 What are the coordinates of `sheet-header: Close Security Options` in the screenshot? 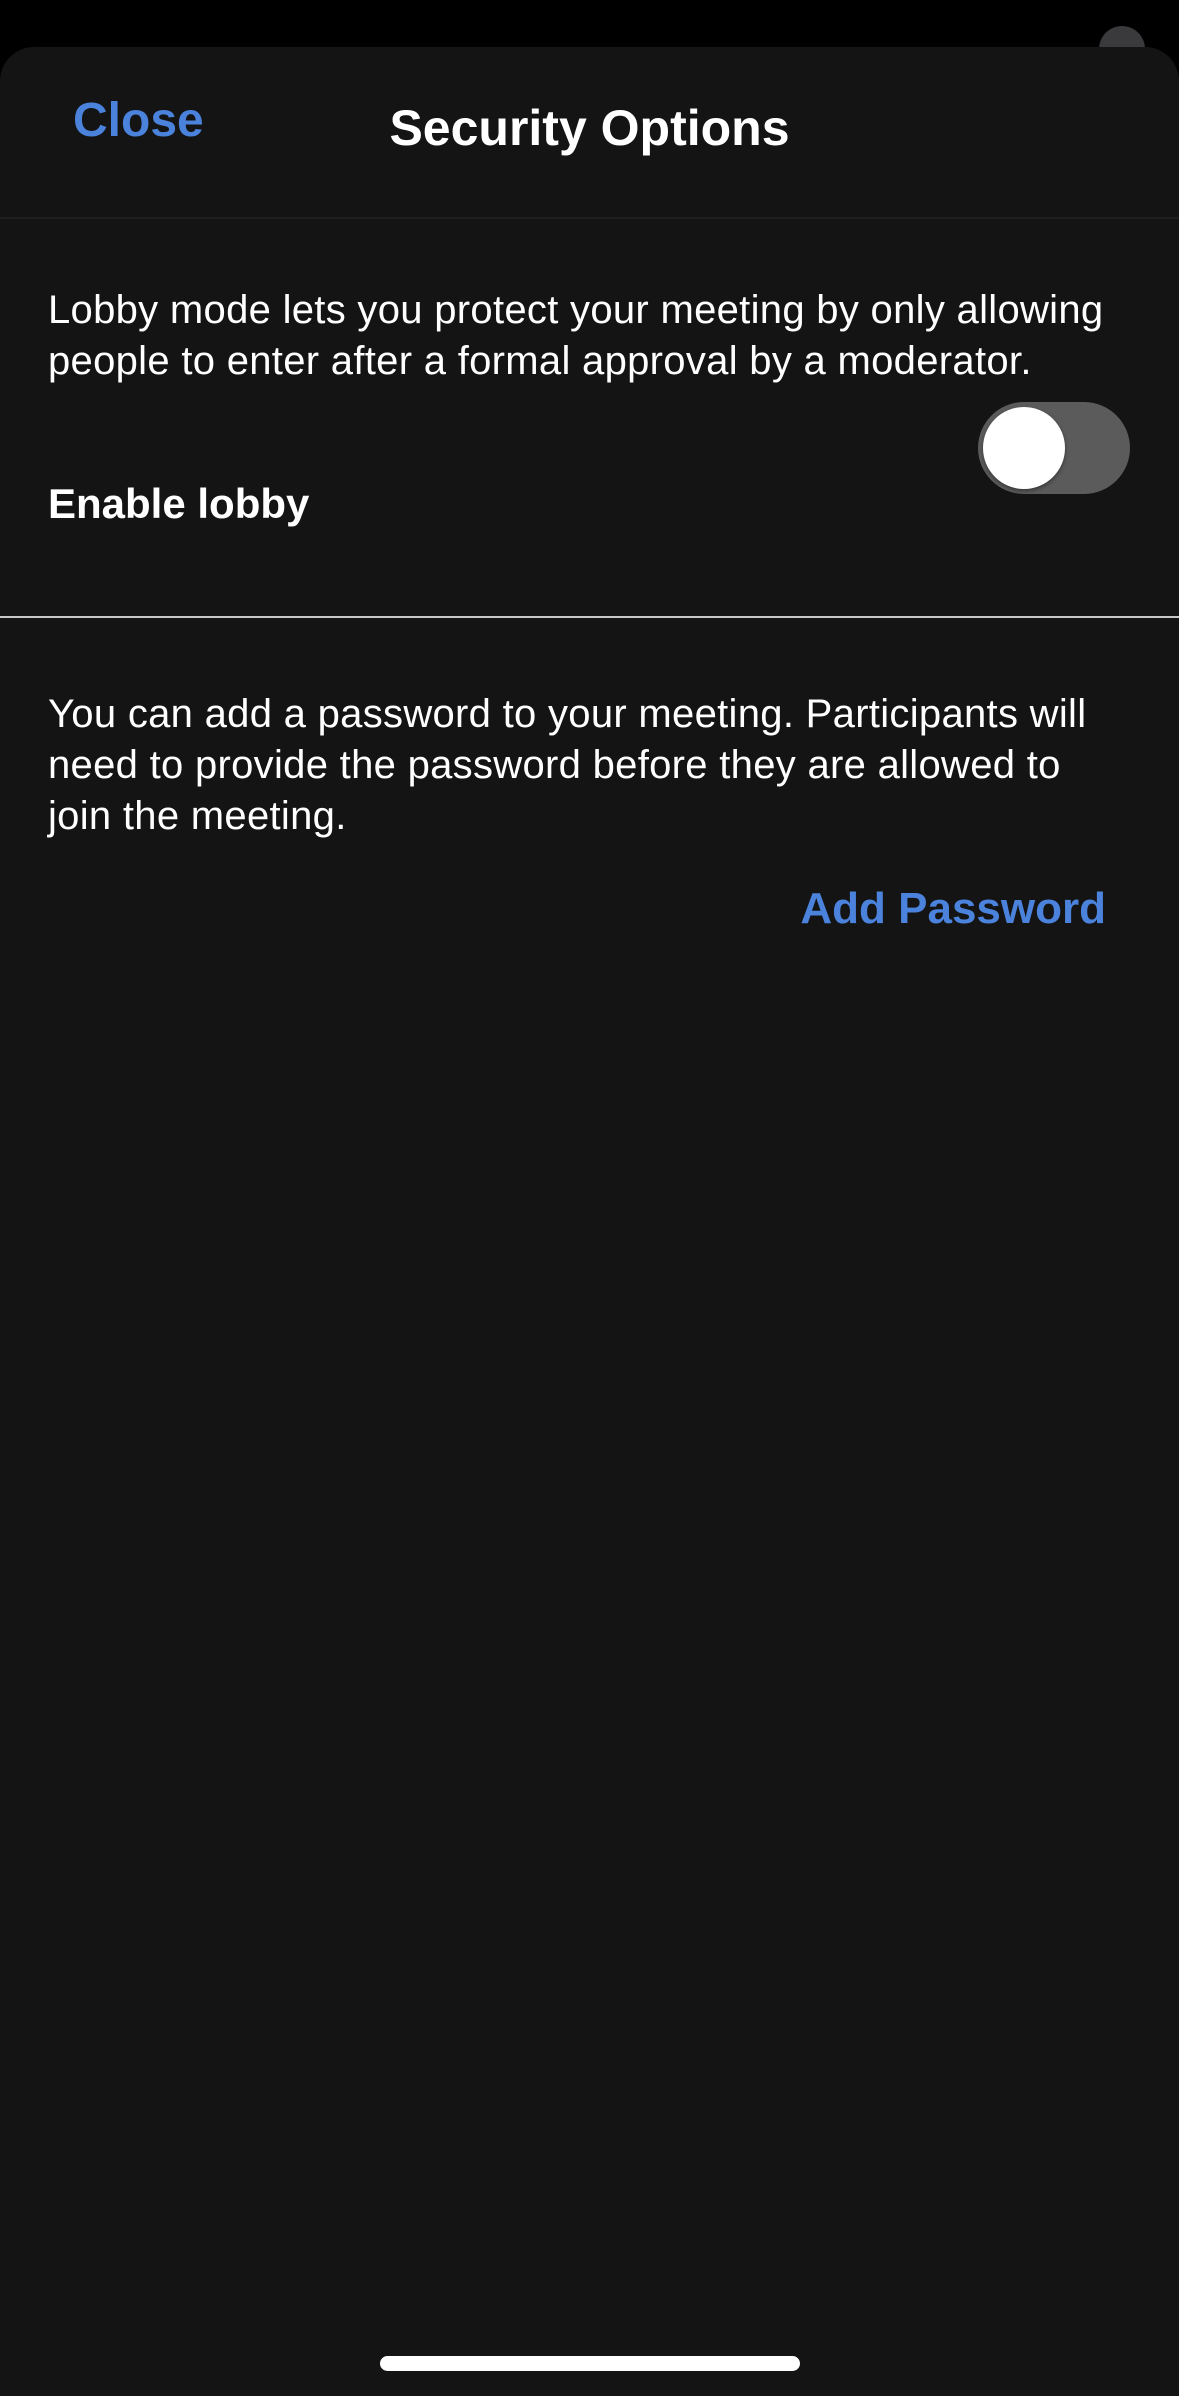 It's located at (589, 133).